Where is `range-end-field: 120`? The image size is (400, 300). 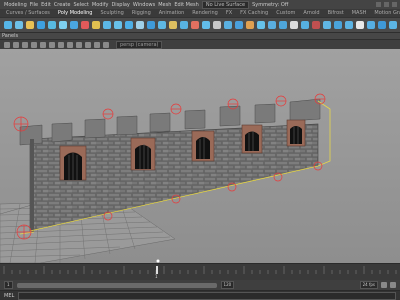 range-end-field: 120 is located at coordinates (227, 285).